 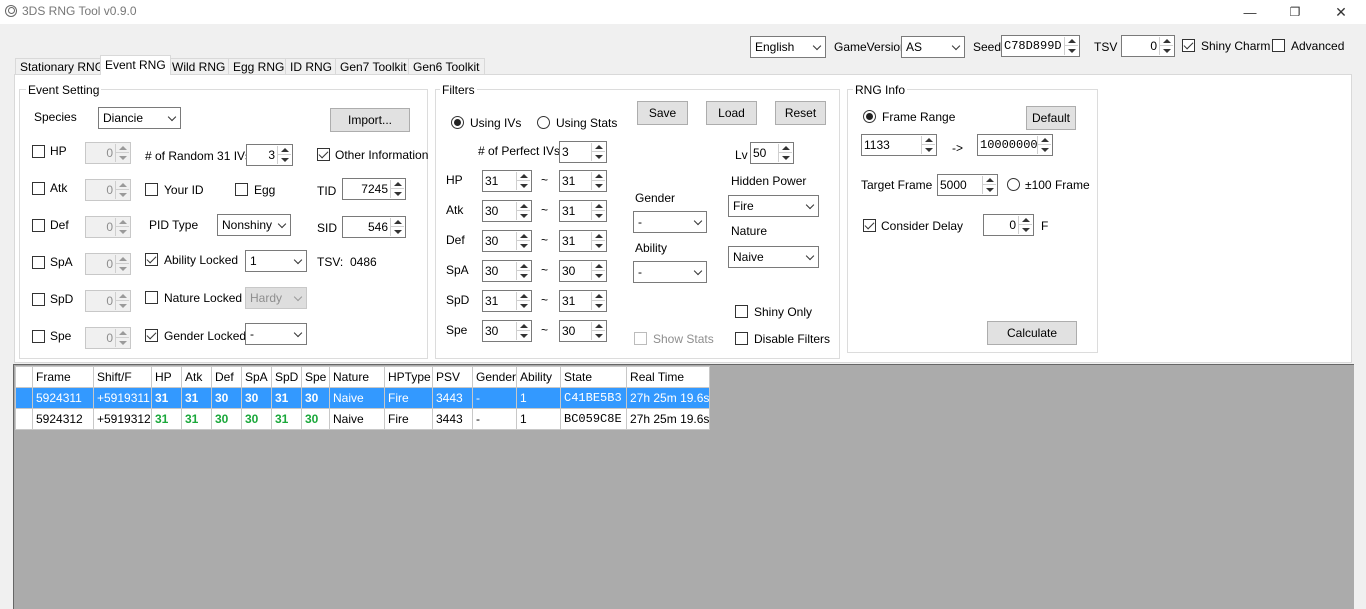 What do you see at coordinates (135, 65) in the screenshot?
I see `tab-event-rng: Event RNG` at bounding box center [135, 65].